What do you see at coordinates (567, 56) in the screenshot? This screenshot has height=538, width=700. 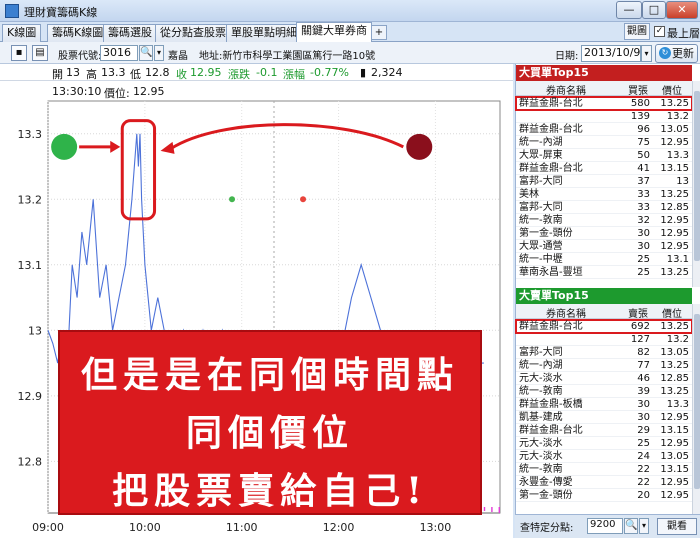 I see `date-label: 日期:` at bounding box center [567, 56].